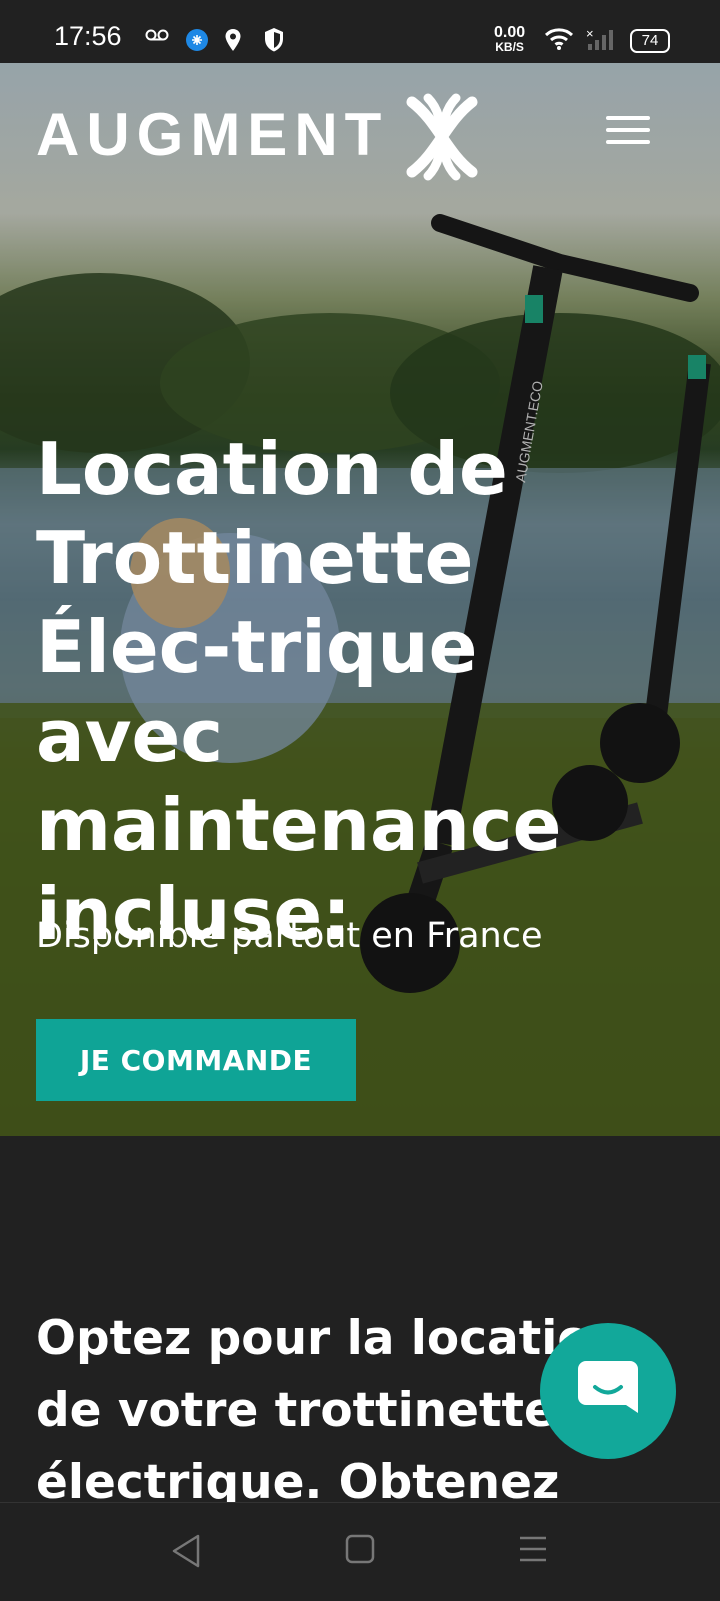 Image resolution: width=720 pixels, height=1601 pixels. I want to click on logo-text: AUGMENT, so click(212, 134).